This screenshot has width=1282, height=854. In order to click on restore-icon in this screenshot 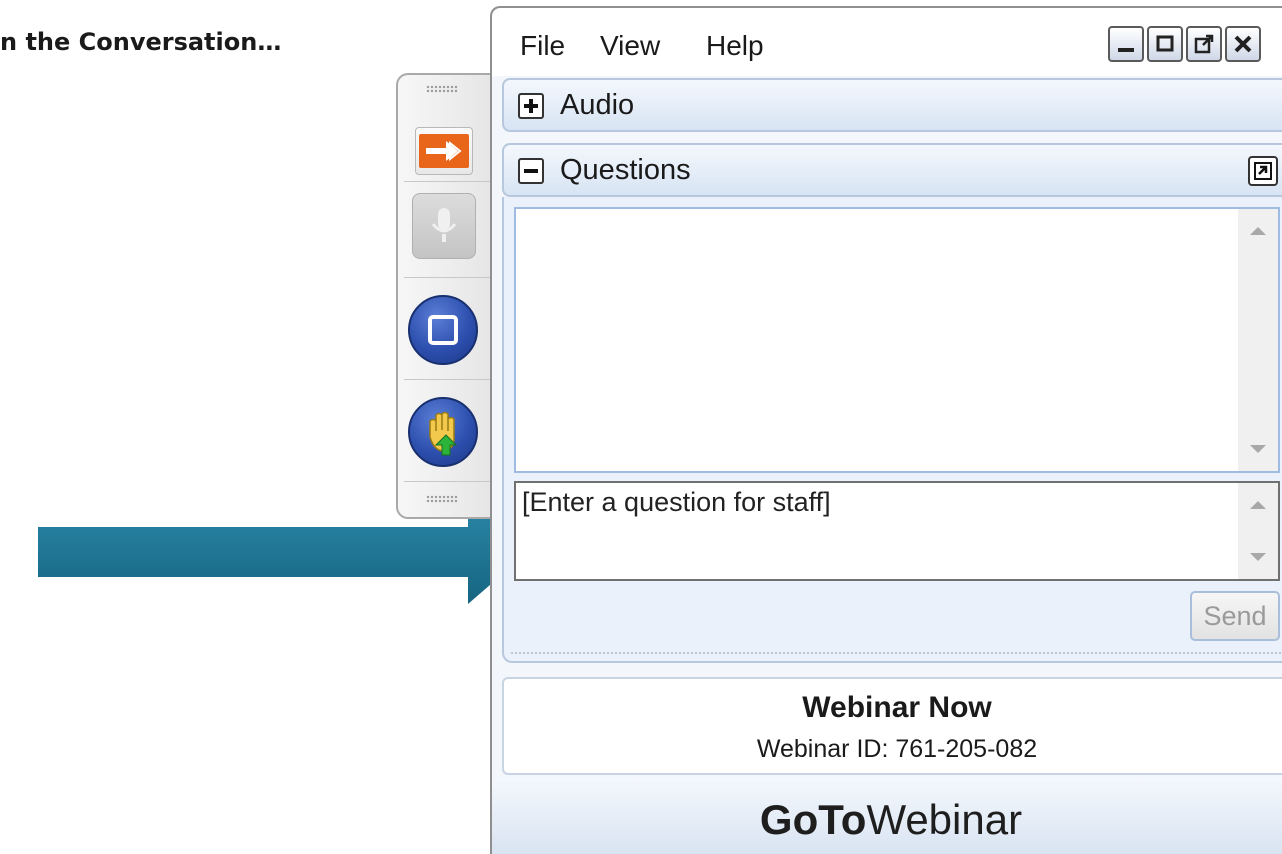, I will do `click(1165, 43)`.